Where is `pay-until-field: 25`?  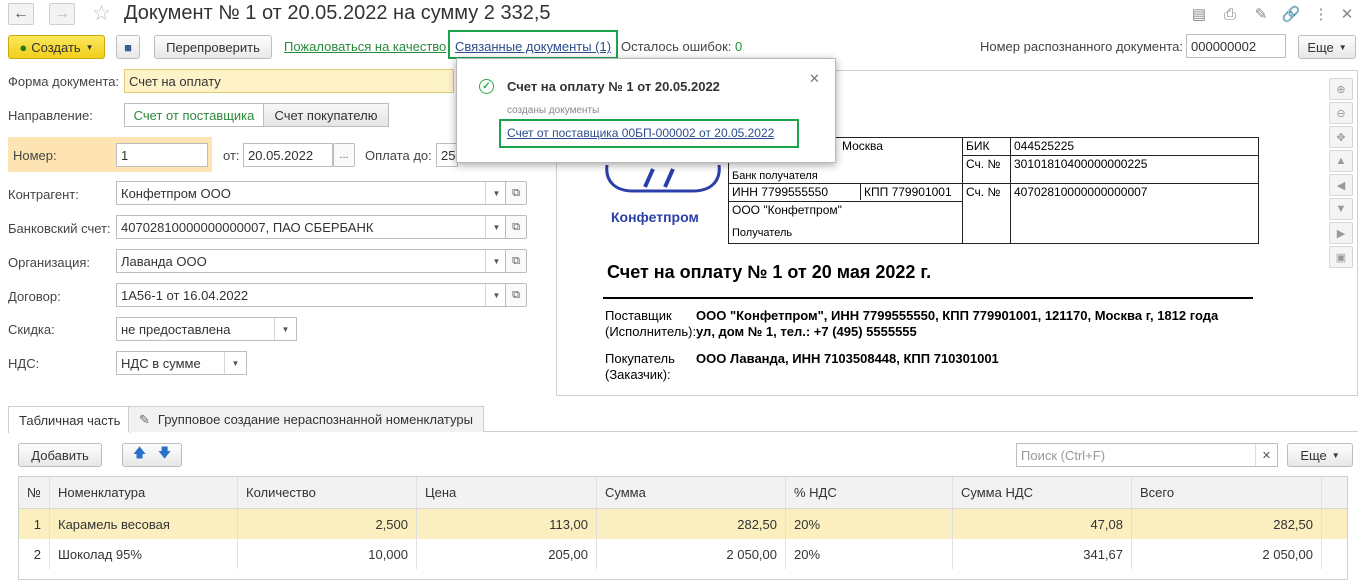
pay-until-field: 25 is located at coordinates (447, 155).